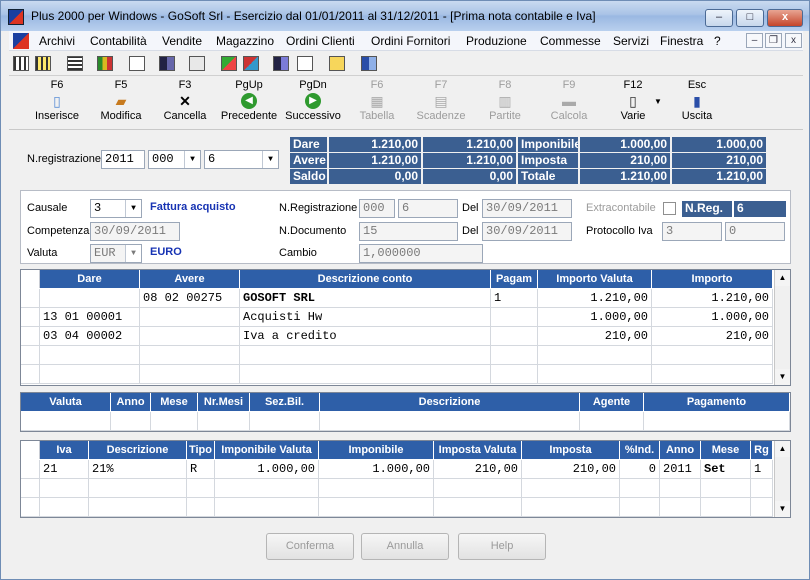  I want to click on edit-button: F5 ▰ Modifica, so click(121, 104).